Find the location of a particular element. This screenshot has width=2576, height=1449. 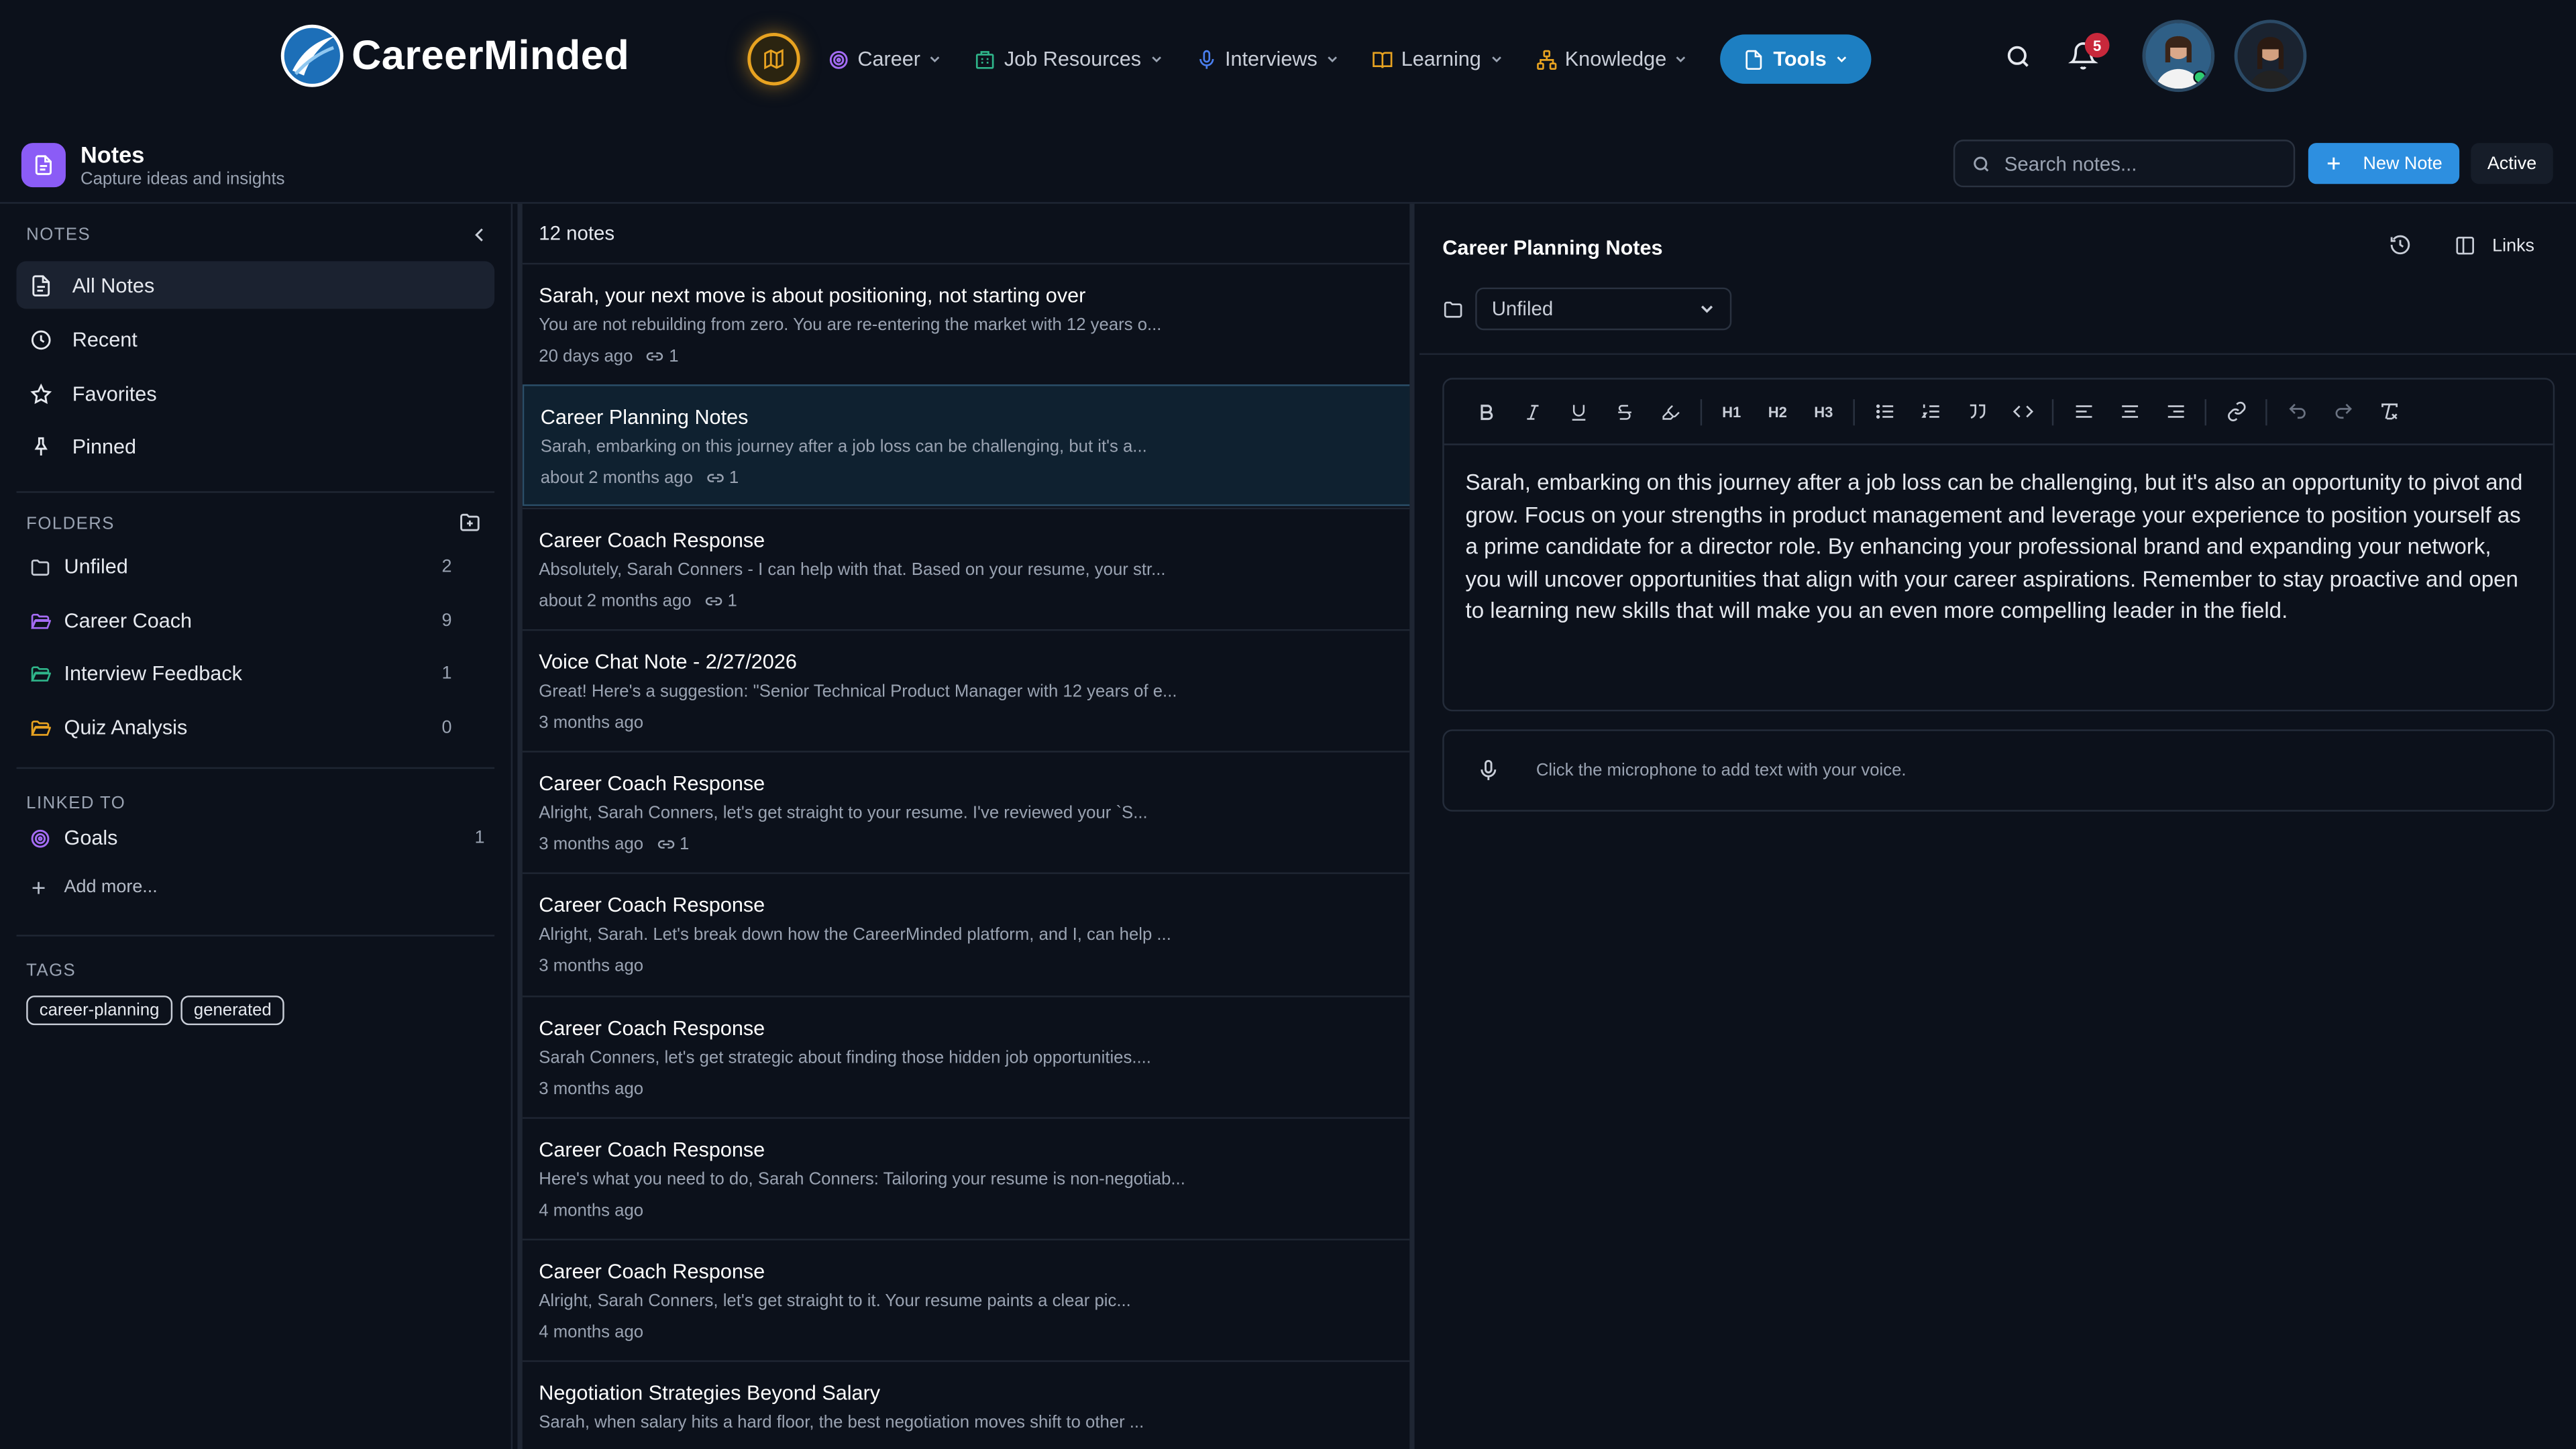

notifications-button: 5 is located at coordinates (2083, 56).